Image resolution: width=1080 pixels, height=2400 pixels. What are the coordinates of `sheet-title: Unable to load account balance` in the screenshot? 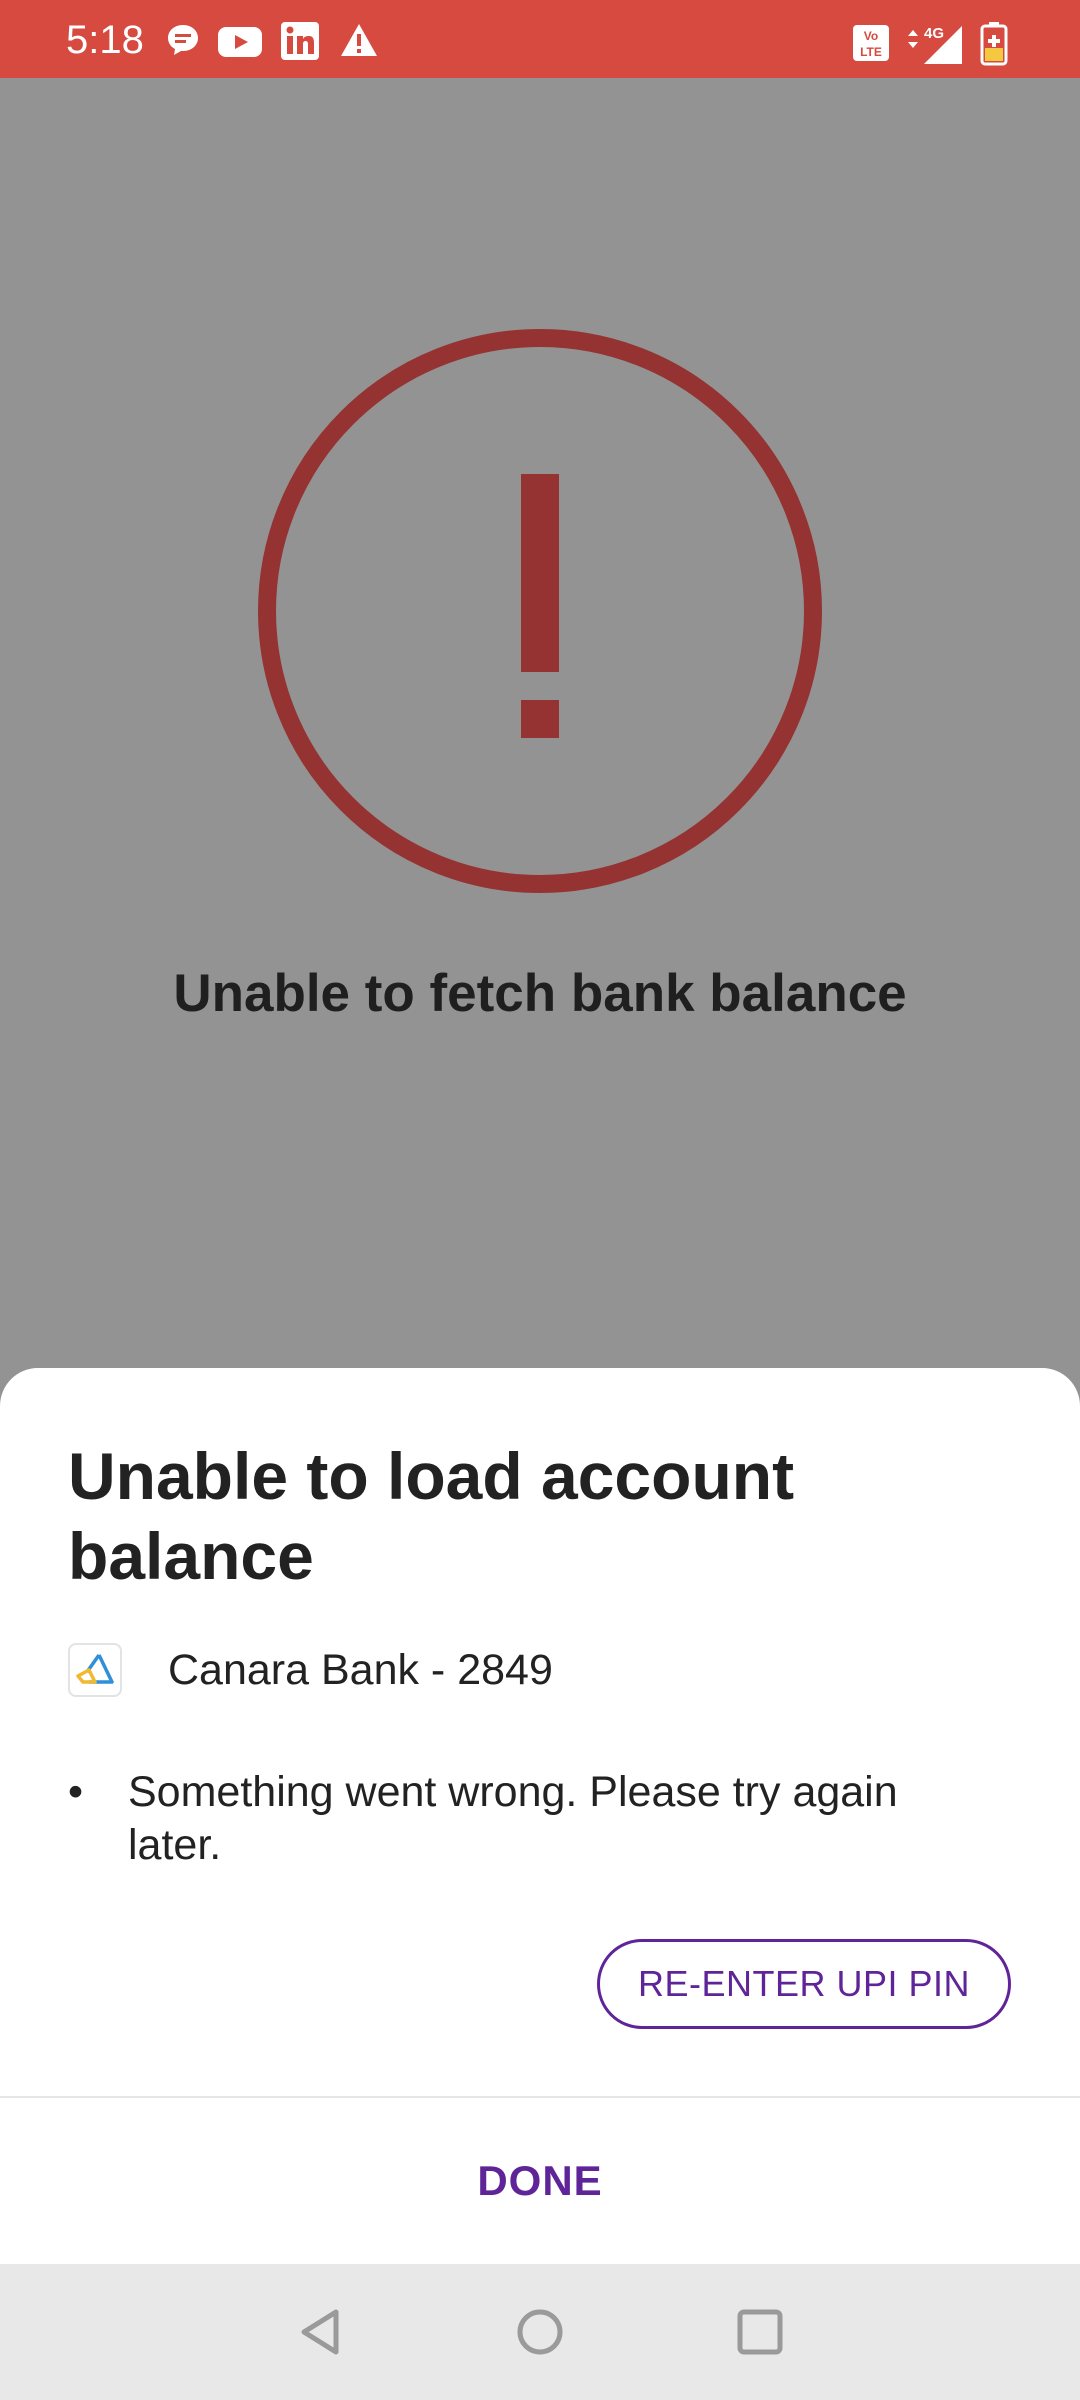 It's located at (431, 1516).